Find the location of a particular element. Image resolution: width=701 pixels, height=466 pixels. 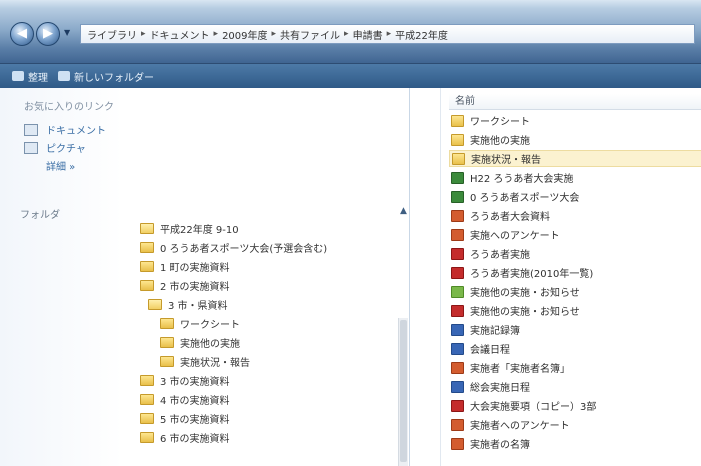

file-list-item: 実施他の実施 is located at coordinates (575, 139).